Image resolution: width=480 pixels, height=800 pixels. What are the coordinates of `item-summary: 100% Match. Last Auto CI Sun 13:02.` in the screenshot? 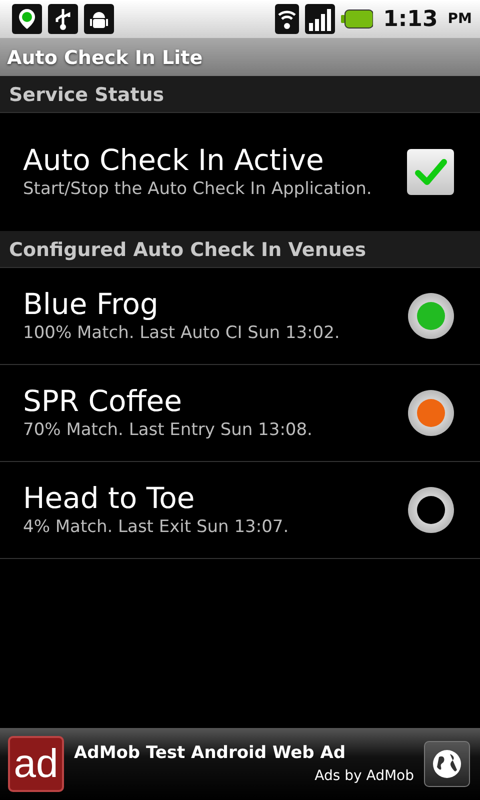 It's located at (182, 333).